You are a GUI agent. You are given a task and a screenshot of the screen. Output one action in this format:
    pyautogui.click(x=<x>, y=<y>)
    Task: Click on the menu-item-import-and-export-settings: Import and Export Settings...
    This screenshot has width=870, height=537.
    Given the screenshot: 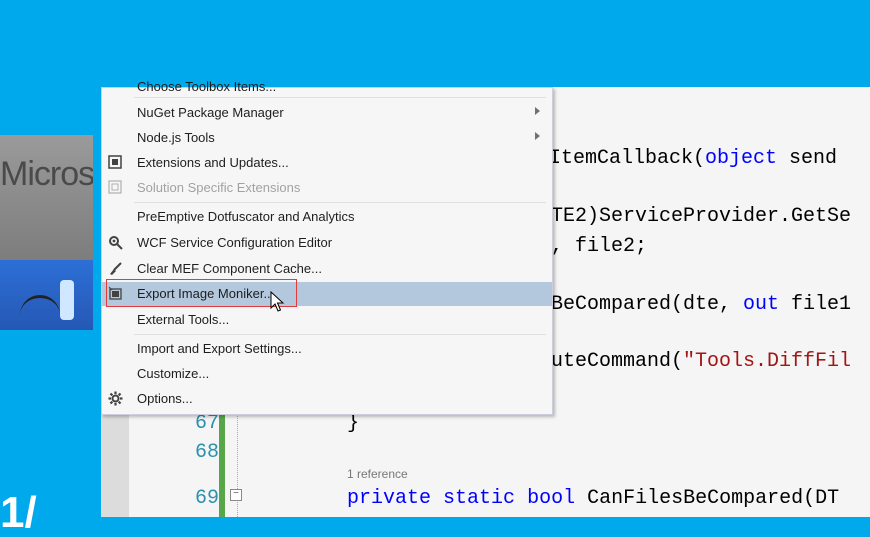 What is the action you would take?
    pyautogui.click(x=327, y=349)
    